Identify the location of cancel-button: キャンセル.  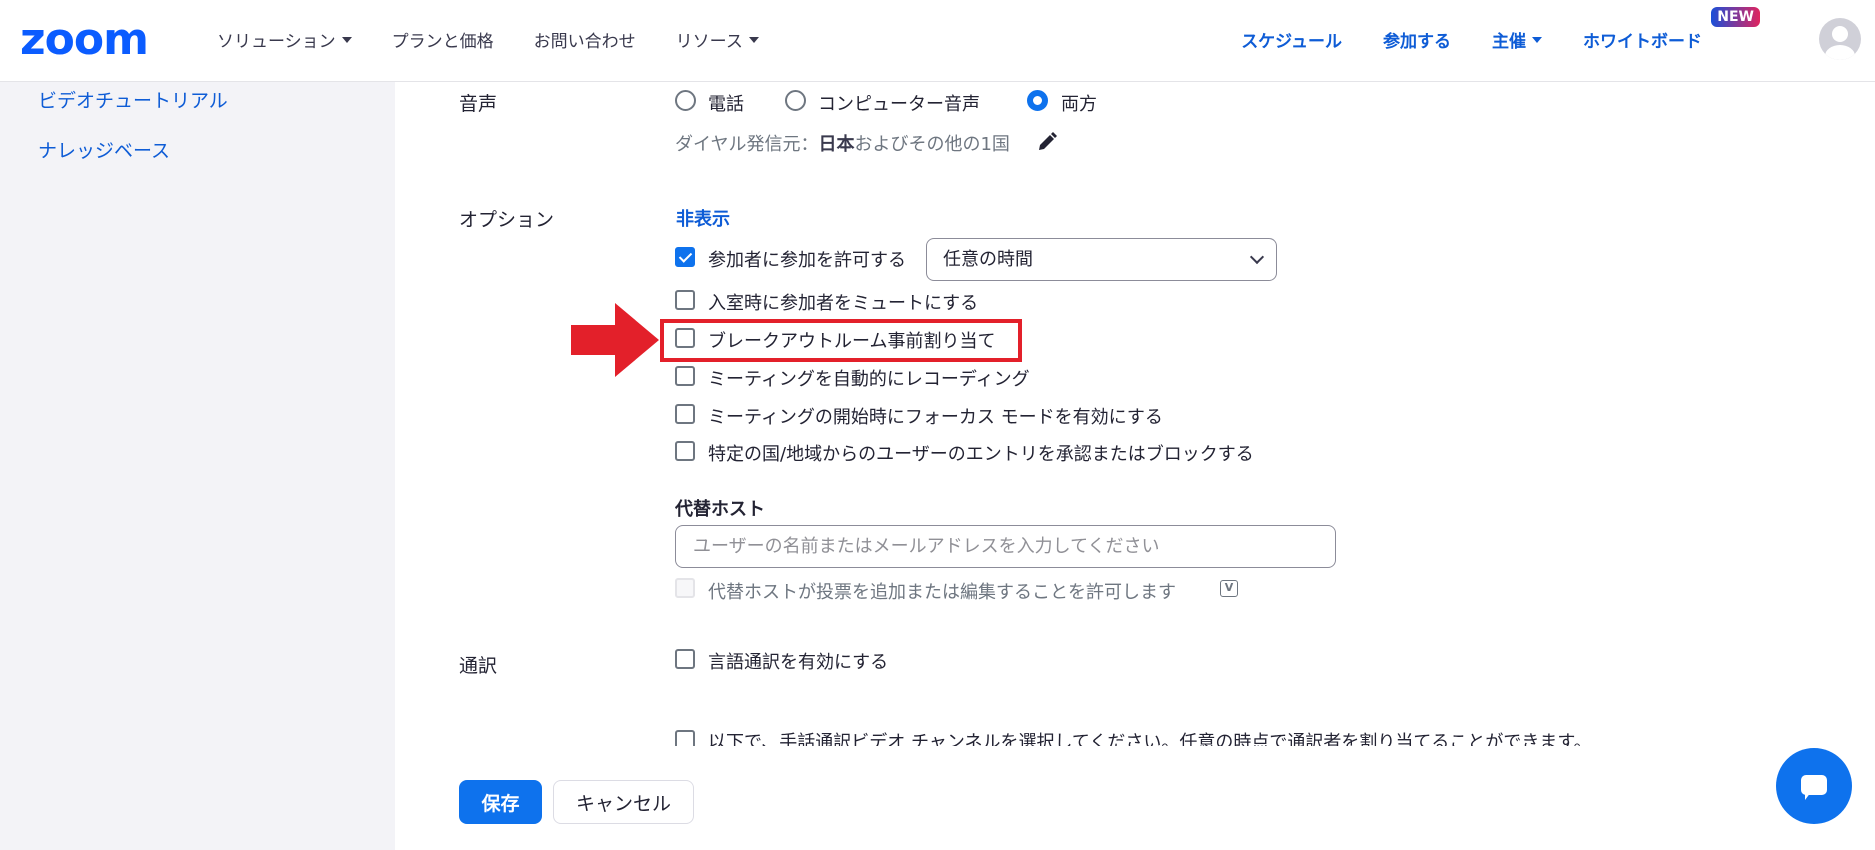
(623, 802).